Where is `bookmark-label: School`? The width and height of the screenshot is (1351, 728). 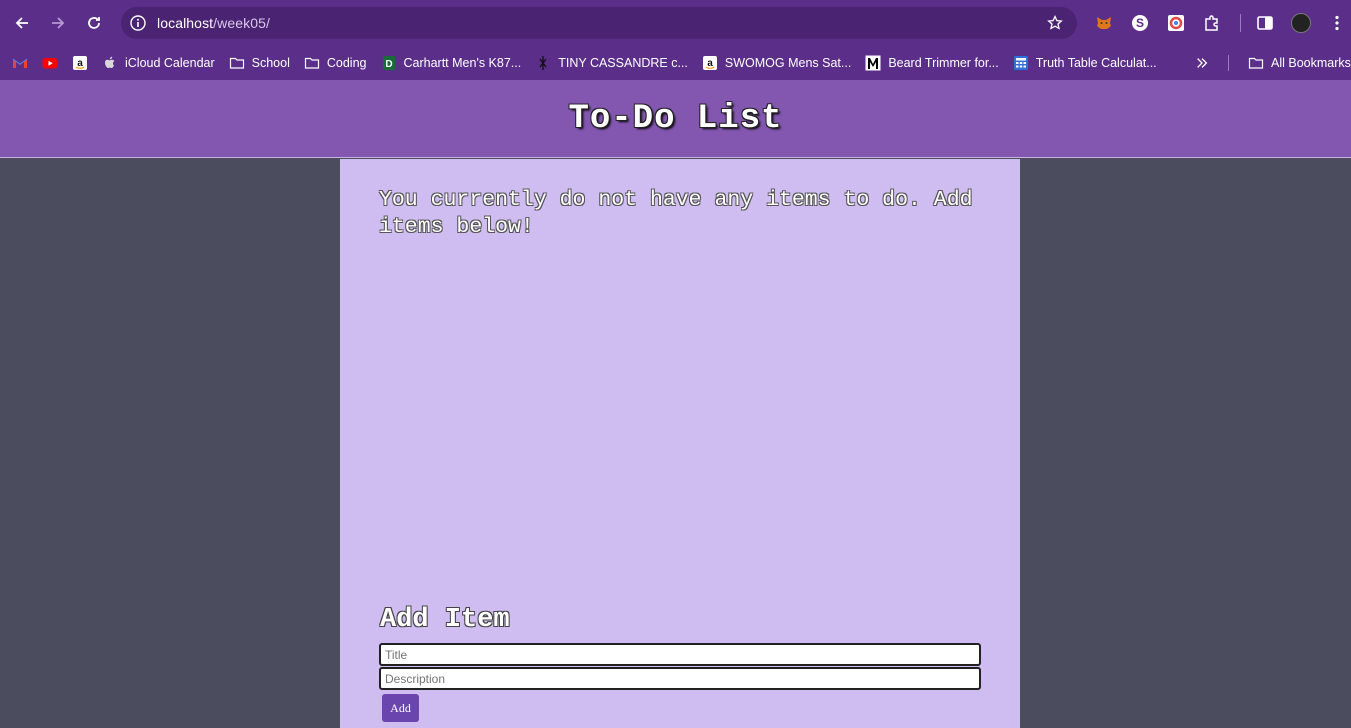 bookmark-label: School is located at coordinates (270, 63).